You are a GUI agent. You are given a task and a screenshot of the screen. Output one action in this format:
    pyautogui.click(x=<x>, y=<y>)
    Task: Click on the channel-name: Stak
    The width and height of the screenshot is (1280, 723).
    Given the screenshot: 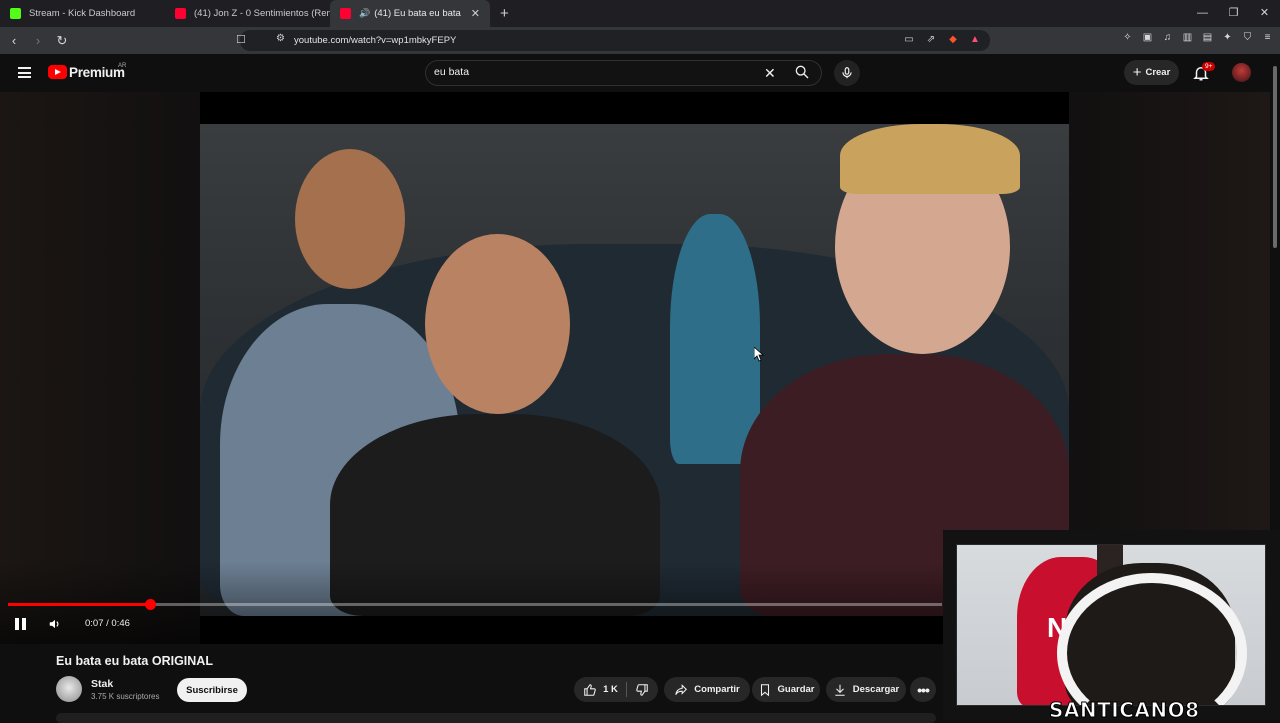 What is the action you would take?
    pyautogui.click(x=102, y=684)
    